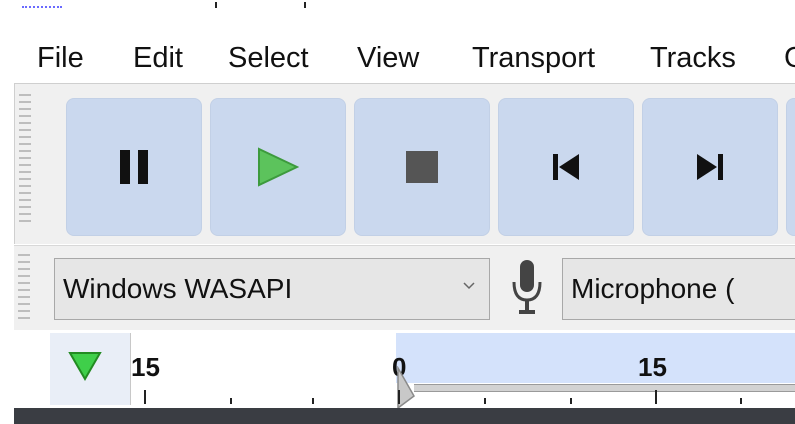 This screenshot has width=795, height=424. What do you see at coordinates (693, 58) in the screenshot?
I see `menu-tracks: Tracks` at bounding box center [693, 58].